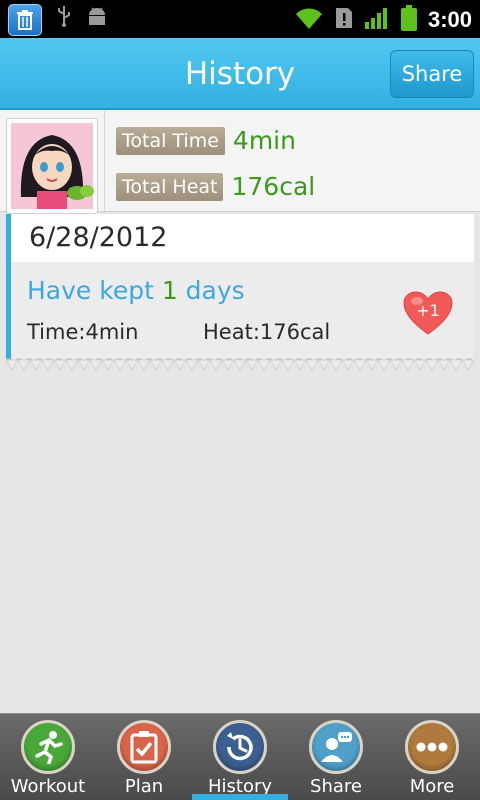 The image size is (480, 800). Describe the element at coordinates (104, 160) in the screenshot. I see `divider` at that location.